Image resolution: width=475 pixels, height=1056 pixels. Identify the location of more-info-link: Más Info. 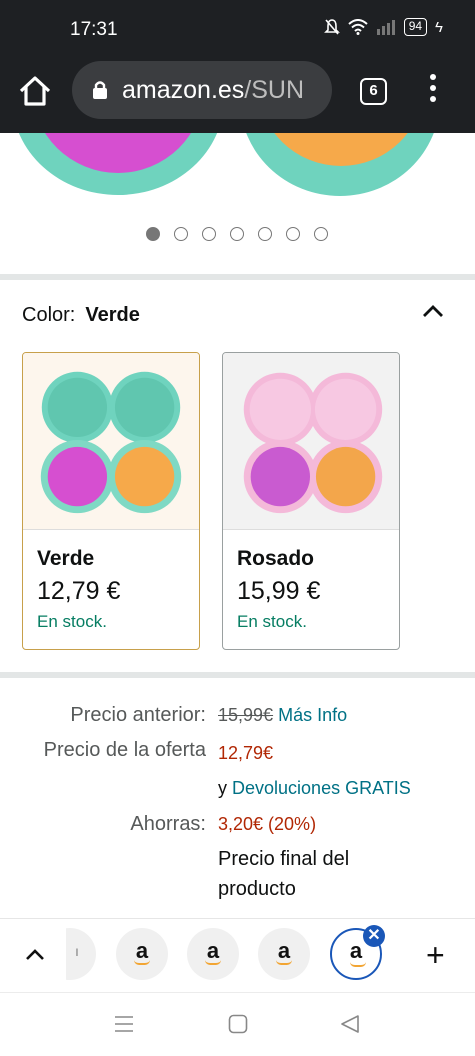
(312, 715).